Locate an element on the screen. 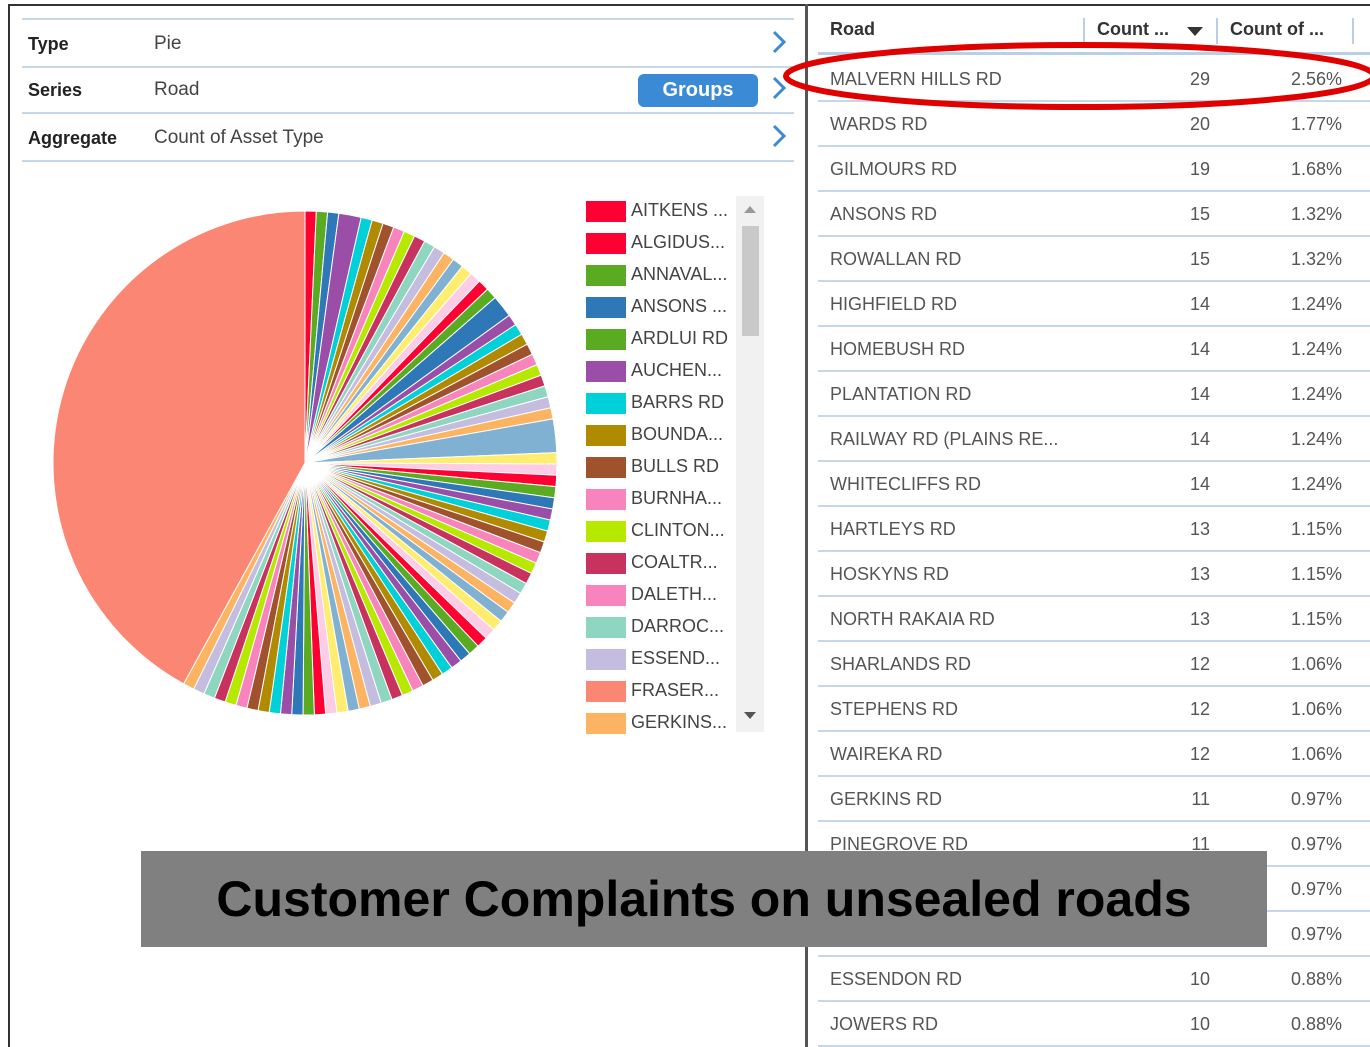 The image size is (1370, 1047). table-row: GERKINS RD 11 0.97% is located at coordinates (1094, 799).